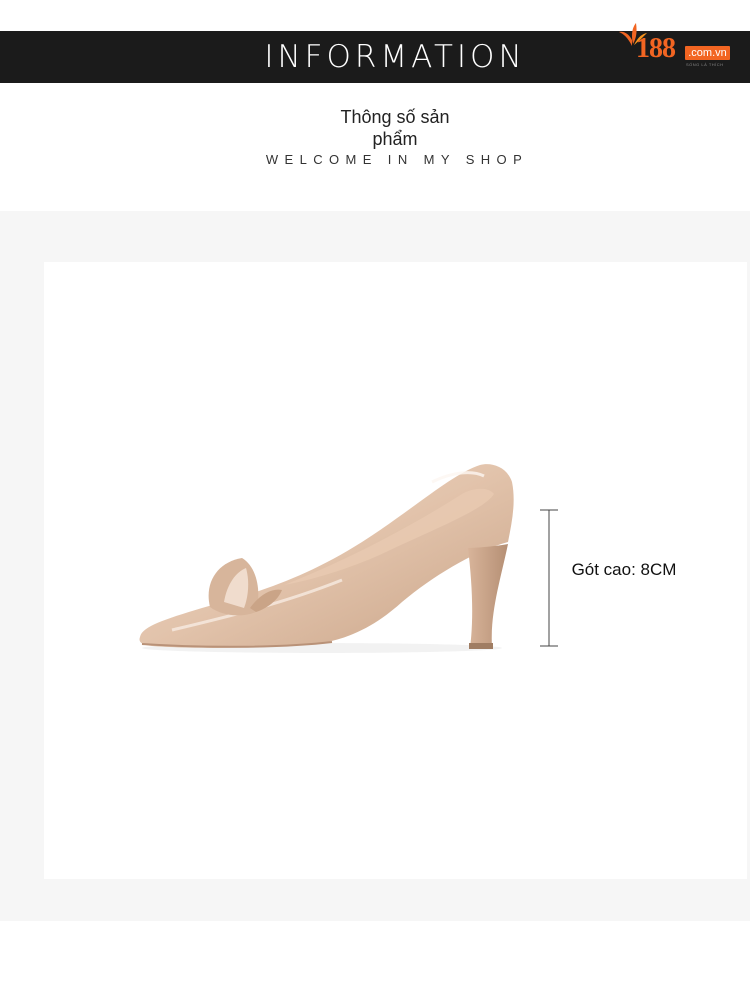  What do you see at coordinates (677, 45) in the screenshot?
I see `brand-logo: 188 .com.vn SỐNG LÀ THÍCH` at bounding box center [677, 45].